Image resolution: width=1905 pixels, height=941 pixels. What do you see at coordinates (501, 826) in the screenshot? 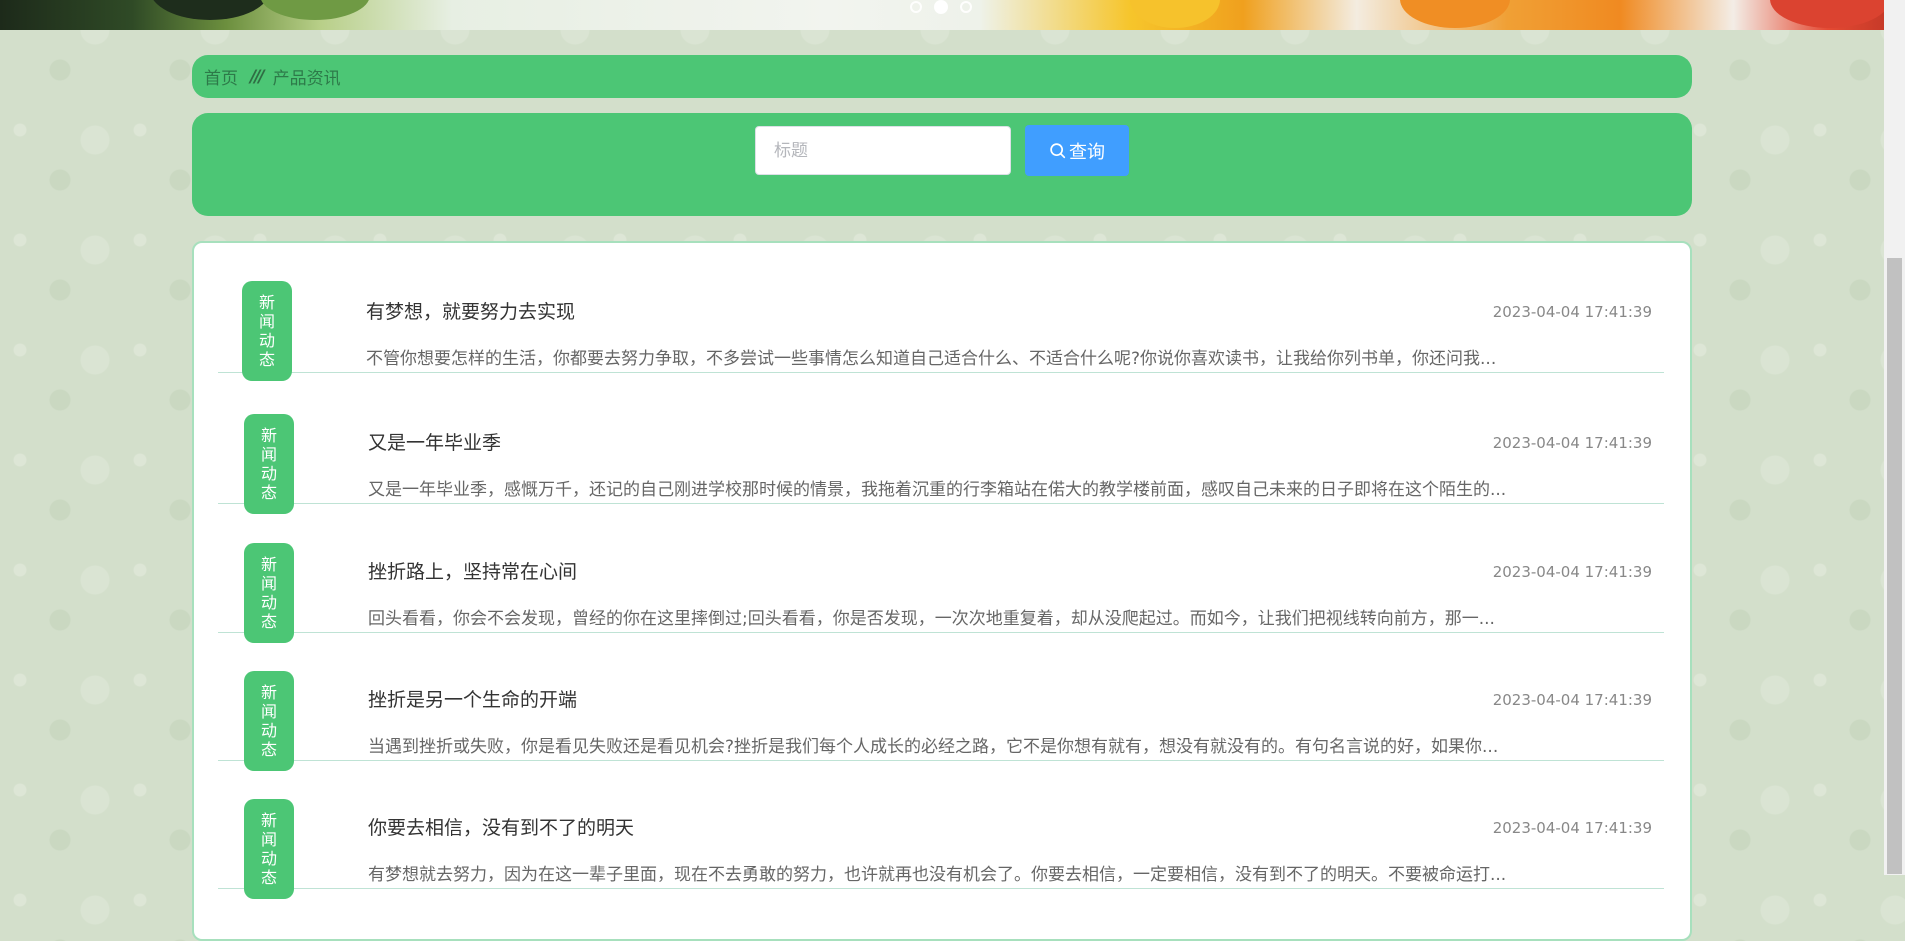
I see `news-title: 你要去相信，没有到不了的明天` at bounding box center [501, 826].